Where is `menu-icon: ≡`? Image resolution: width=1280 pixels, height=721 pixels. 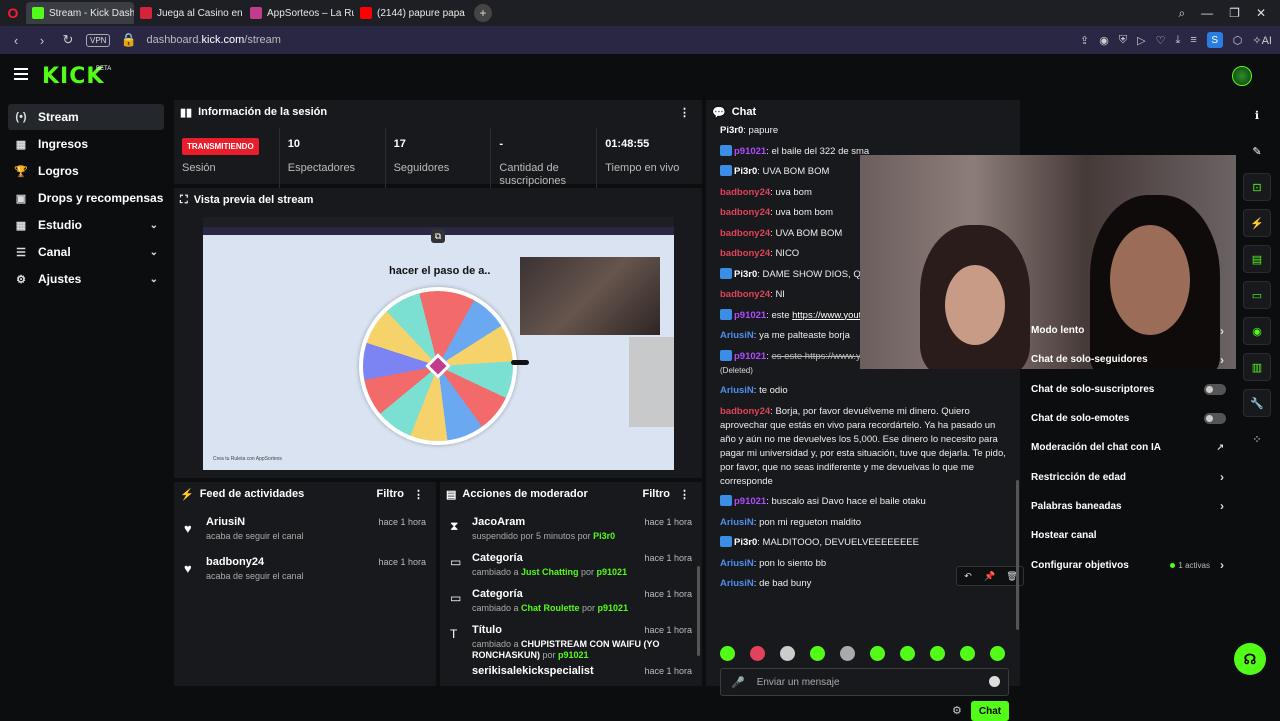
menu-icon: ≡ is located at coordinates (1193, 40).